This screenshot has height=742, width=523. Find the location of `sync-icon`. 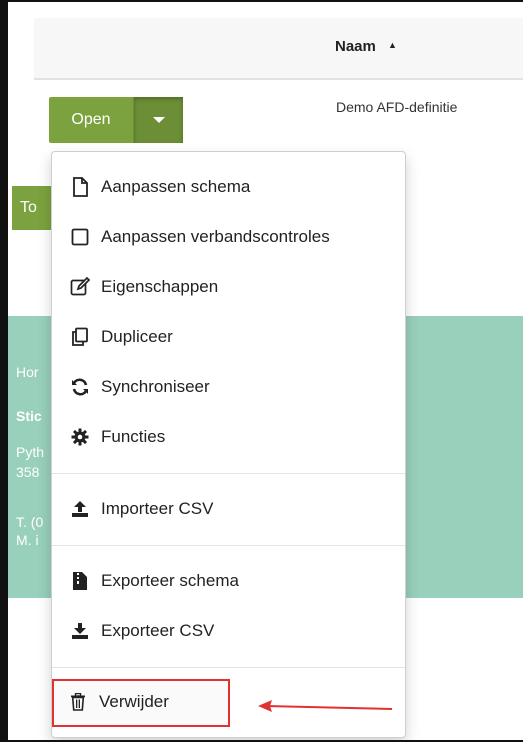

sync-icon is located at coordinates (80, 387).